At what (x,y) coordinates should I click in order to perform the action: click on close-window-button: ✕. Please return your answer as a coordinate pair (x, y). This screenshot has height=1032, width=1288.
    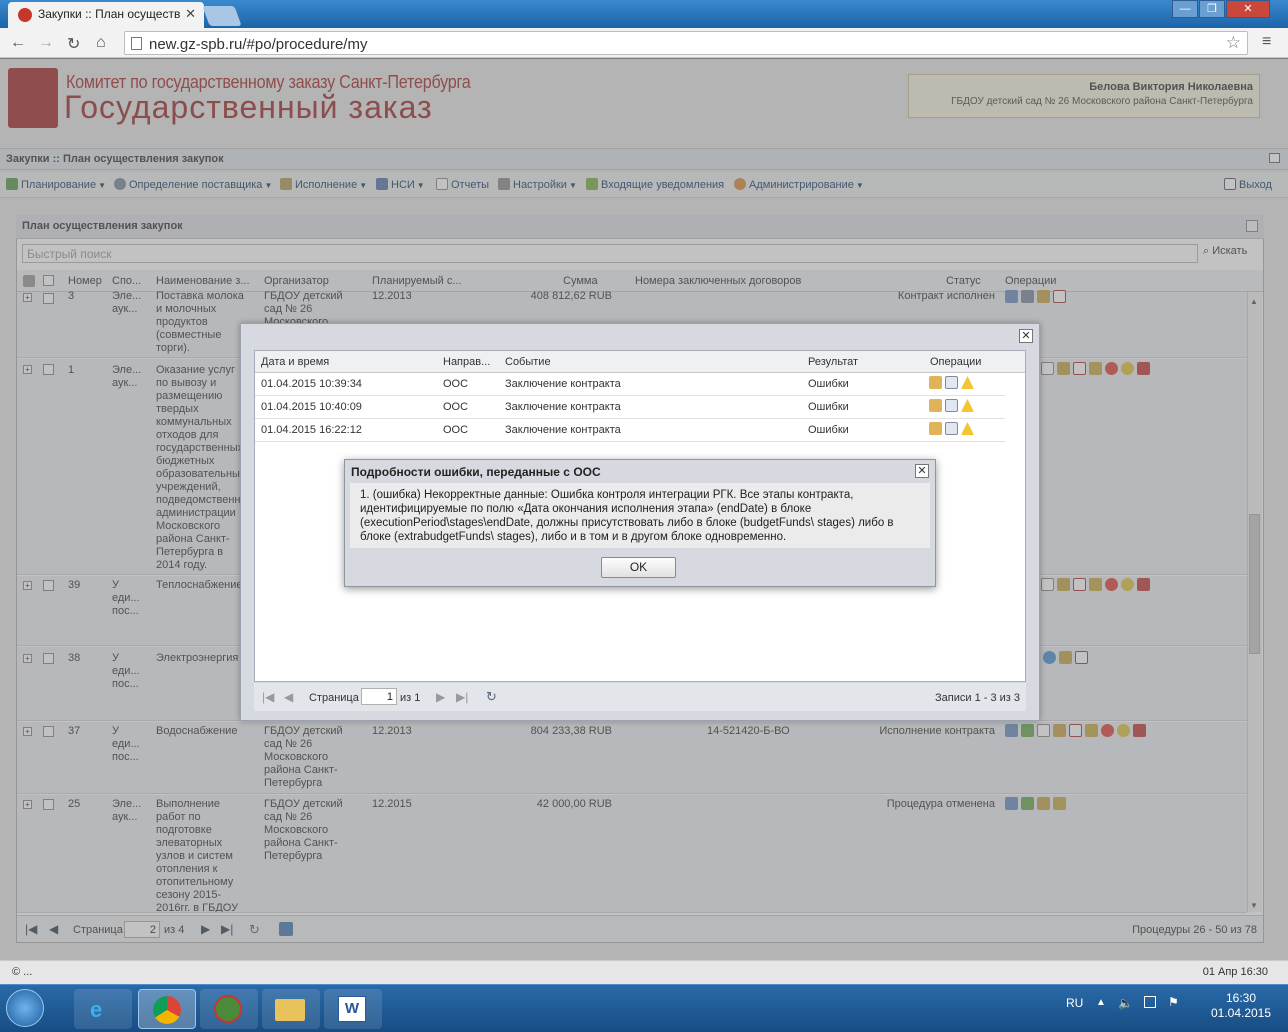
    Looking at the image, I should click on (1248, 9).